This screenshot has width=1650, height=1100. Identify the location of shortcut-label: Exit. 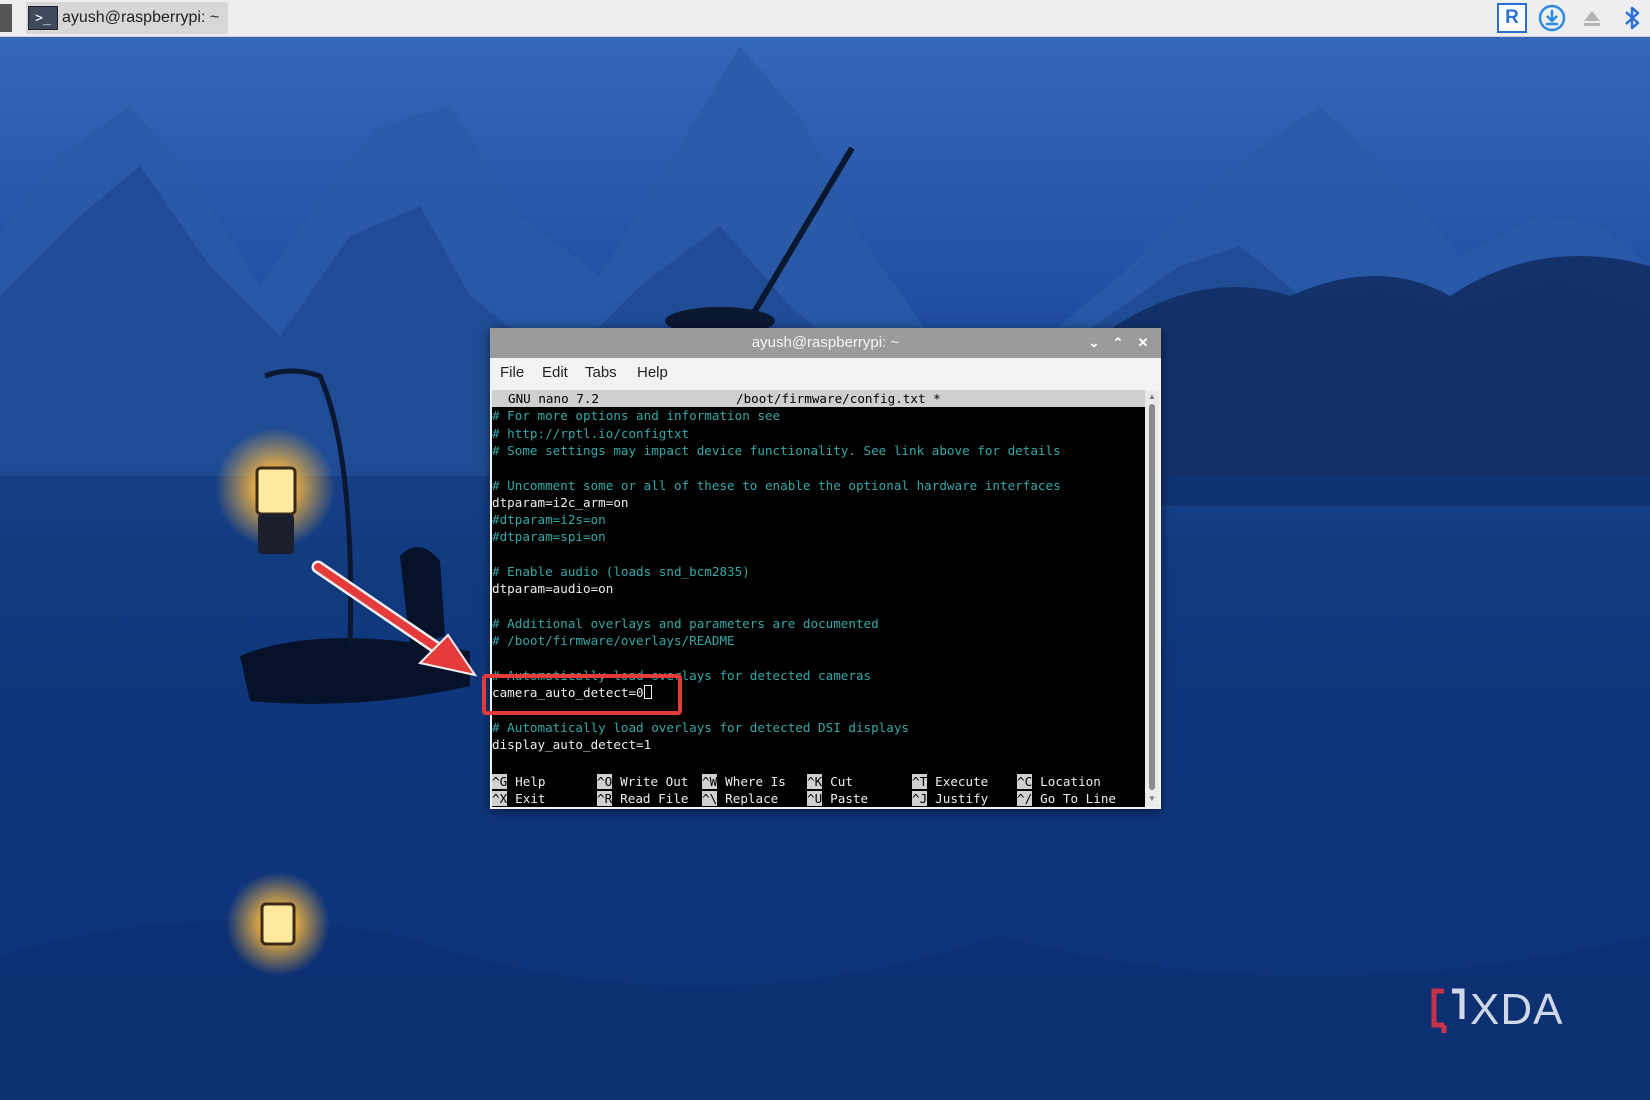
(530, 799).